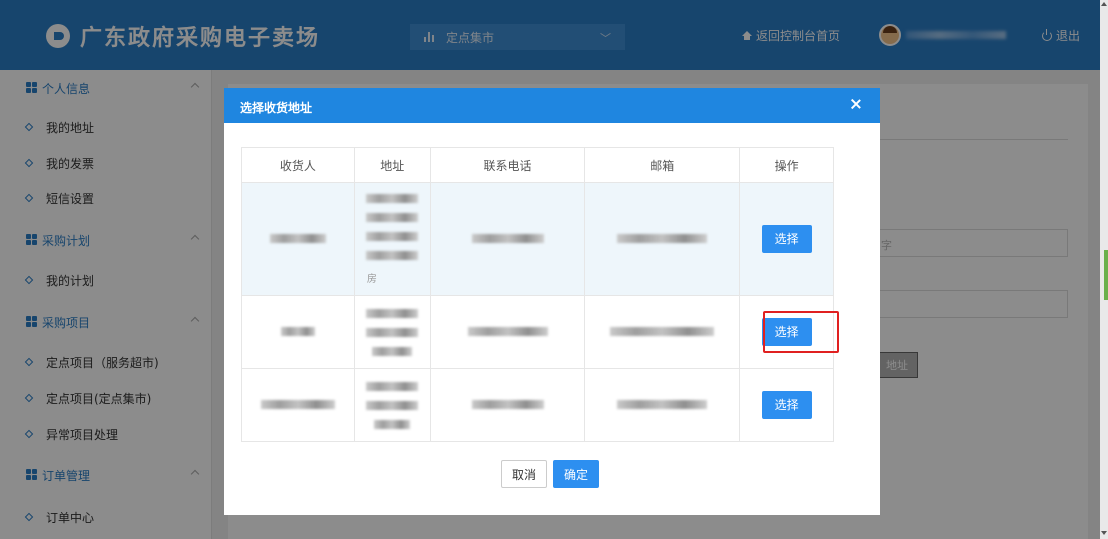  I want to click on highlight-box, so click(801, 332).